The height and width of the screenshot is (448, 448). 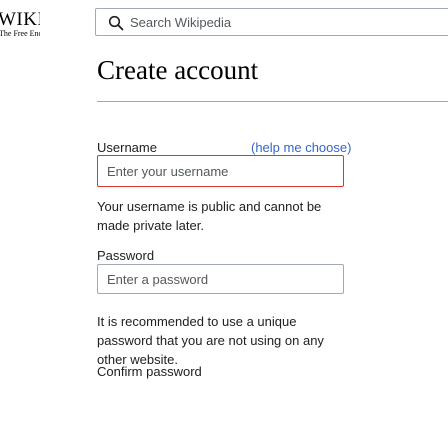 What do you see at coordinates (220, 279) in the screenshot?
I see `password-input` at bounding box center [220, 279].